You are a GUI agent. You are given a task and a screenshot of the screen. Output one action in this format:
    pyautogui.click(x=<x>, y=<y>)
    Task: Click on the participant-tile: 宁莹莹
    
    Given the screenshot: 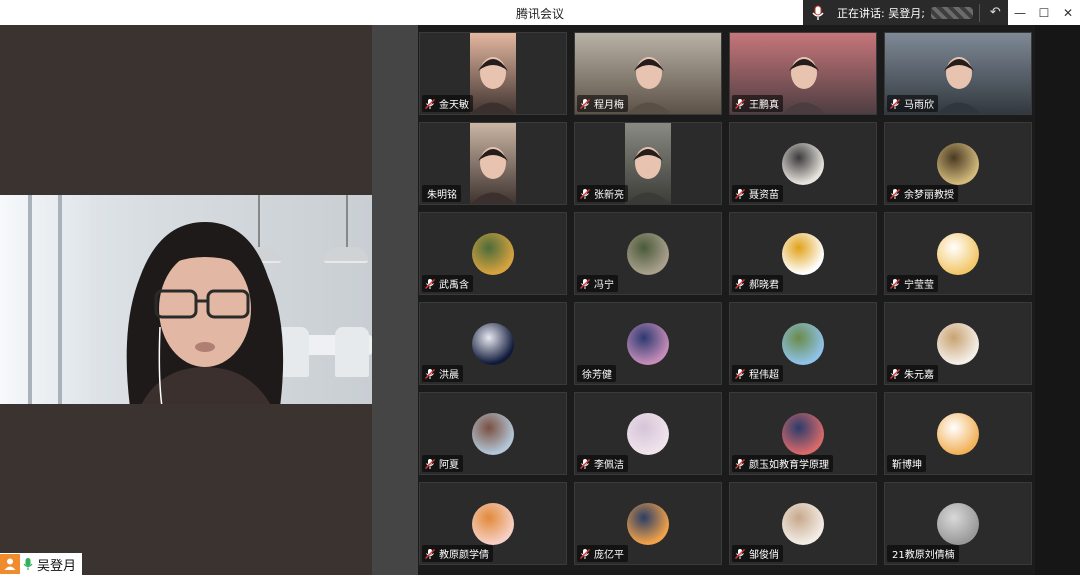 What is the action you would take?
    pyautogui.click(x=958, y=253)
    